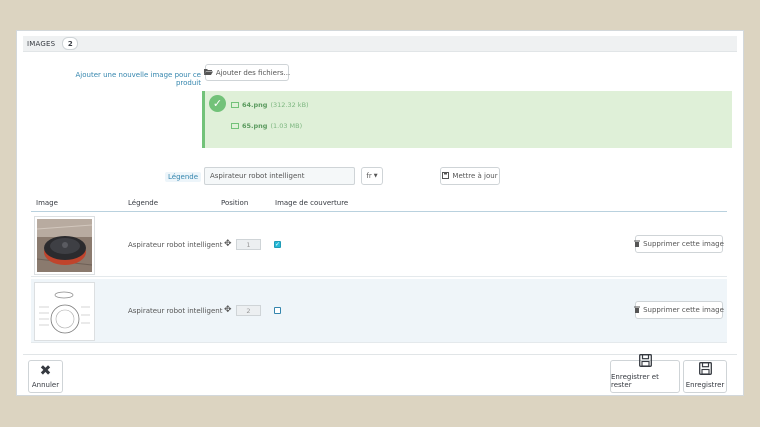 This screenshot has height=427, width=760. I want to click on image-count-badge: 2, so click(70, 43).